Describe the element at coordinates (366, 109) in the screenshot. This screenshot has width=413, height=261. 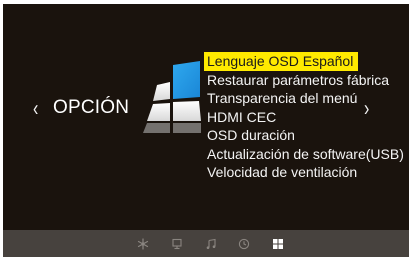
I see `nav-right-arrow: ›` at that location.